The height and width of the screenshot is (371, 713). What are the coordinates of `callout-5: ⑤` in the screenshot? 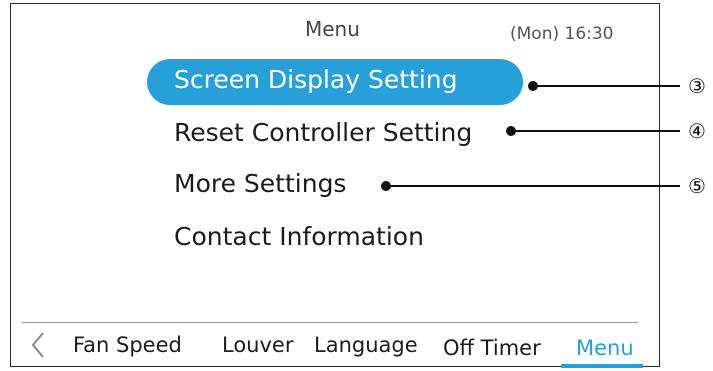 It's located at (543, 186).